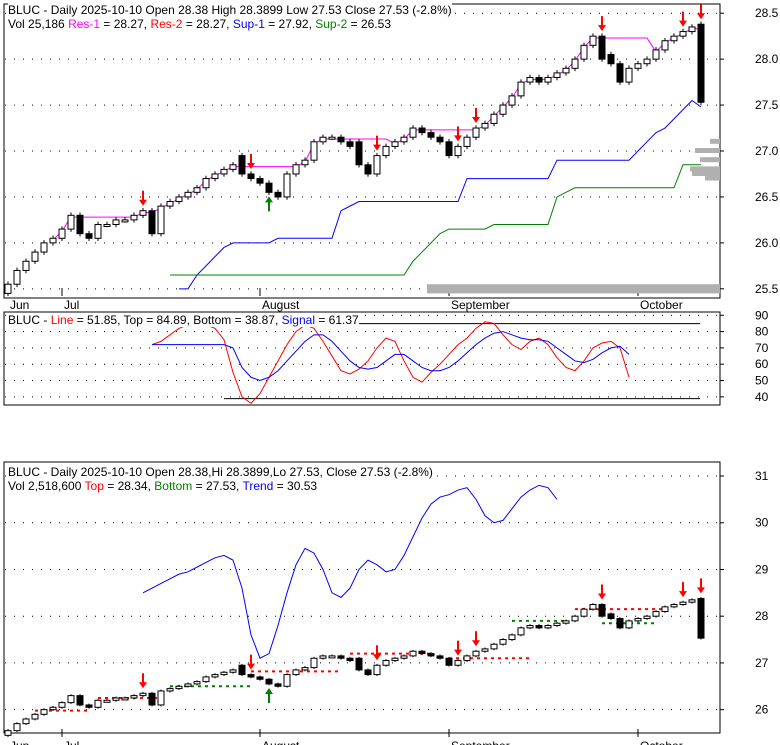 This screenshot has height=745, width=780. What do you see at coordinates (762, 348) in the screenshot?
I see `oscillator-tick-label: 70` at bounding box center [762, 348].